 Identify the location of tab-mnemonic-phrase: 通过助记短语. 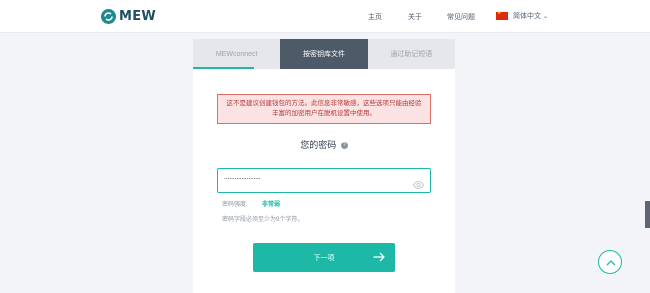
(411, 54).